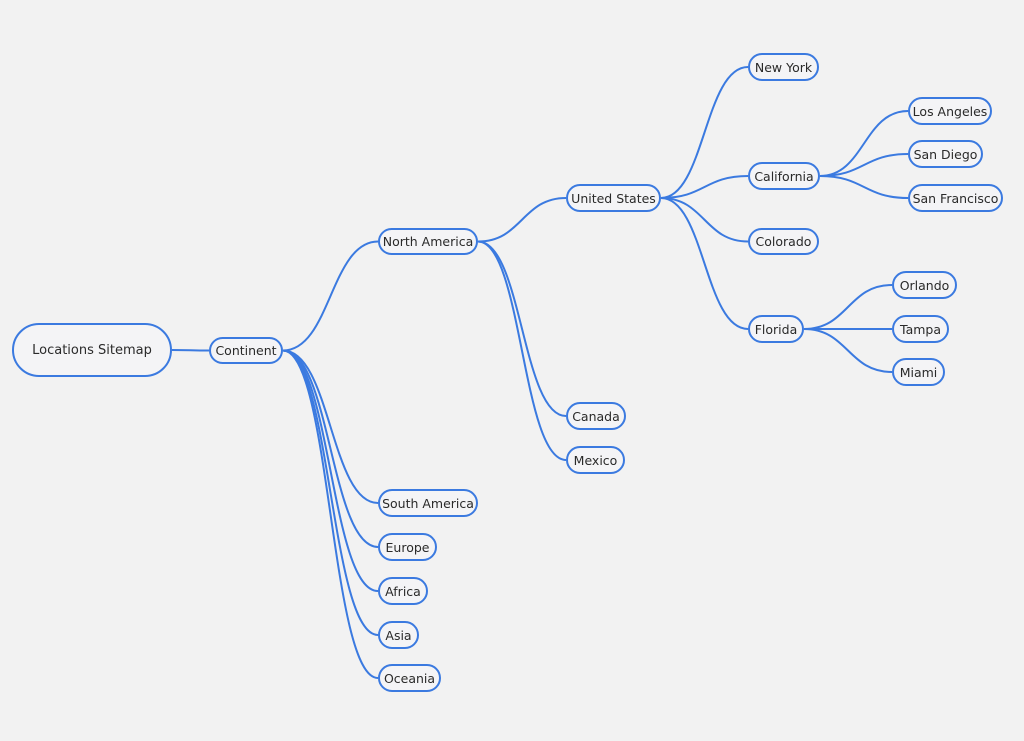 This screenshot has height=741, width=1024. What do you see at coordinates (848, 307) in the screenshot?
I see `connector-florida-orlando` at bounding box center [848, 307].